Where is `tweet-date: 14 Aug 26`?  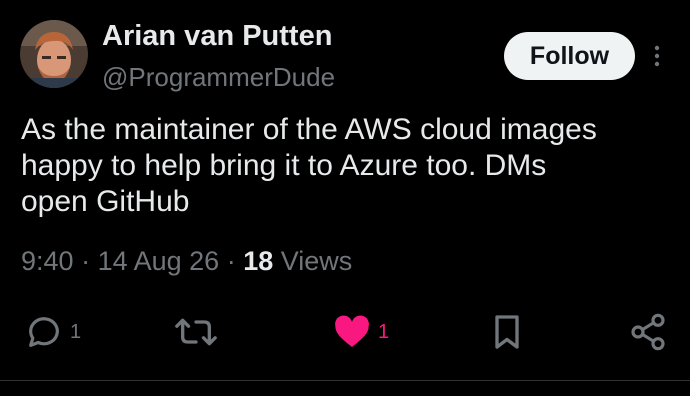
tweet-date: 14 Aug 26 is located at coordinates (159, 261).